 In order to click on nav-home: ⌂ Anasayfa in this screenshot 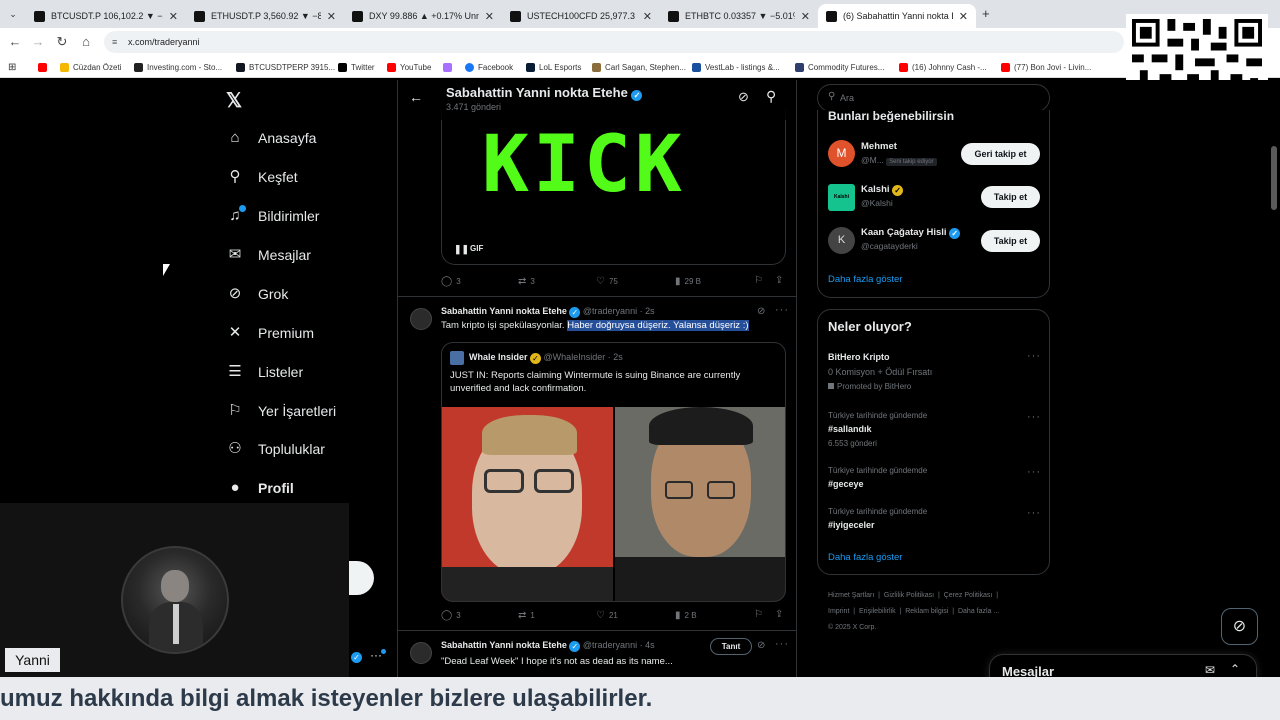, I will do `click(271, 138)`.